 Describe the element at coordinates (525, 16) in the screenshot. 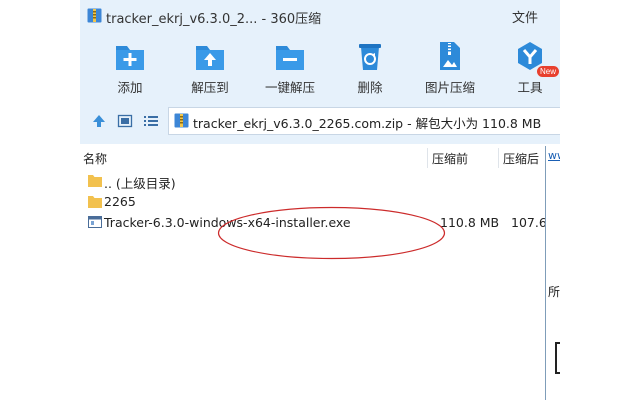

I see `file-menu: 文件` at that location.